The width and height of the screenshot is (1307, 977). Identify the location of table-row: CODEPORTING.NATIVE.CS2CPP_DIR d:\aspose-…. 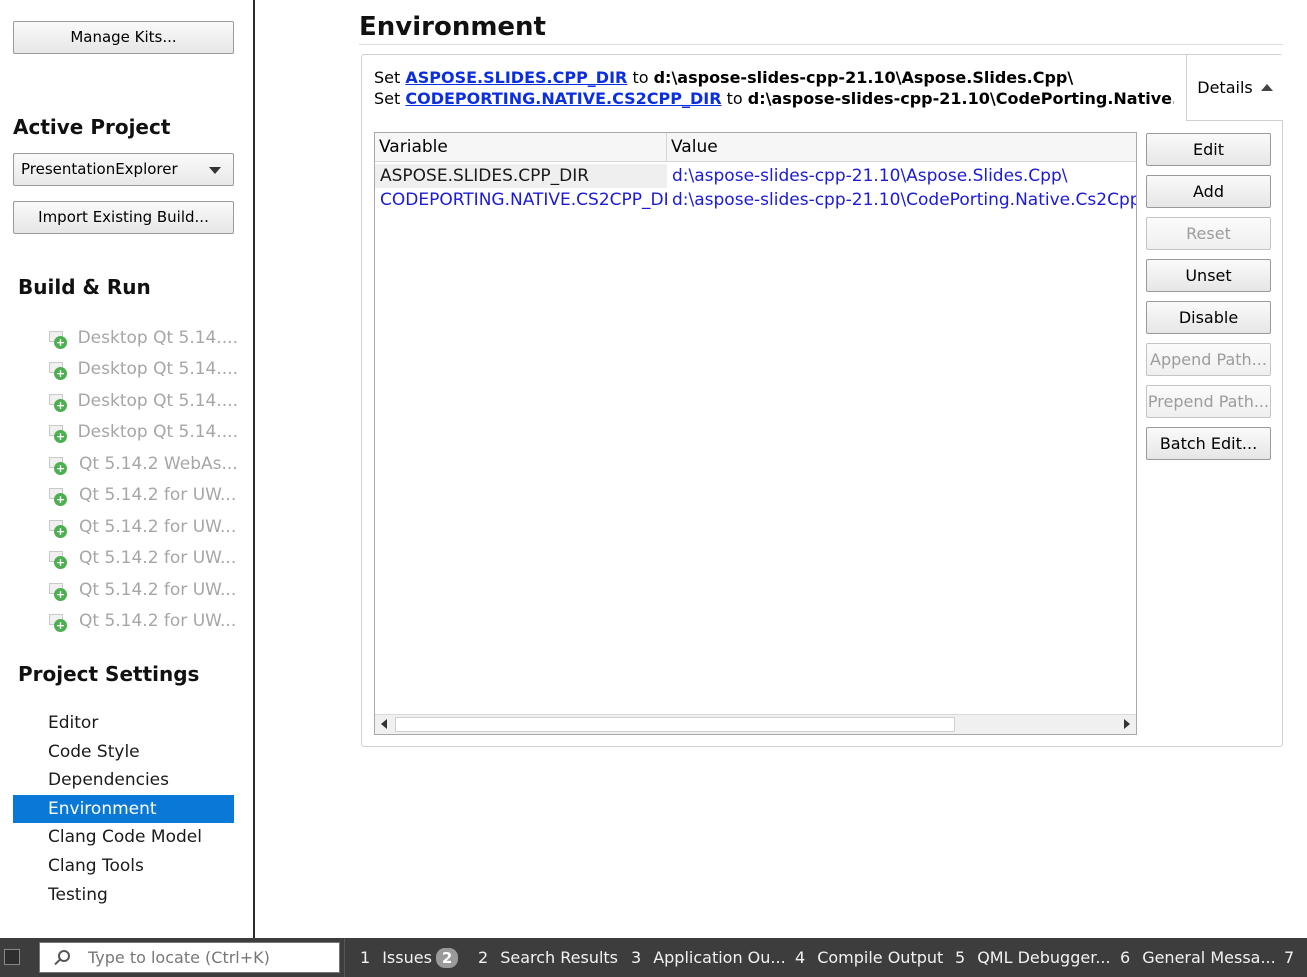
(755, 200).